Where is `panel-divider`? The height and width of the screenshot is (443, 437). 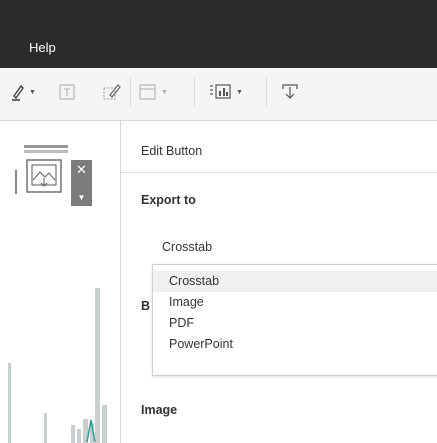 panel-divider is located at coordinates (279, 172).